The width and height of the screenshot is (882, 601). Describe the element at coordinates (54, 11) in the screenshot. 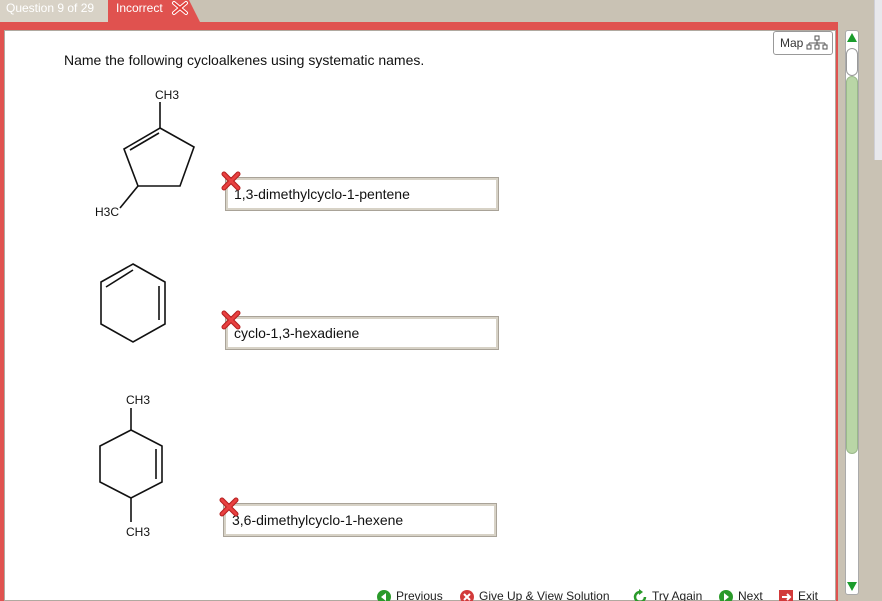

I see `question-counter: Question 9 of 29` at that location.